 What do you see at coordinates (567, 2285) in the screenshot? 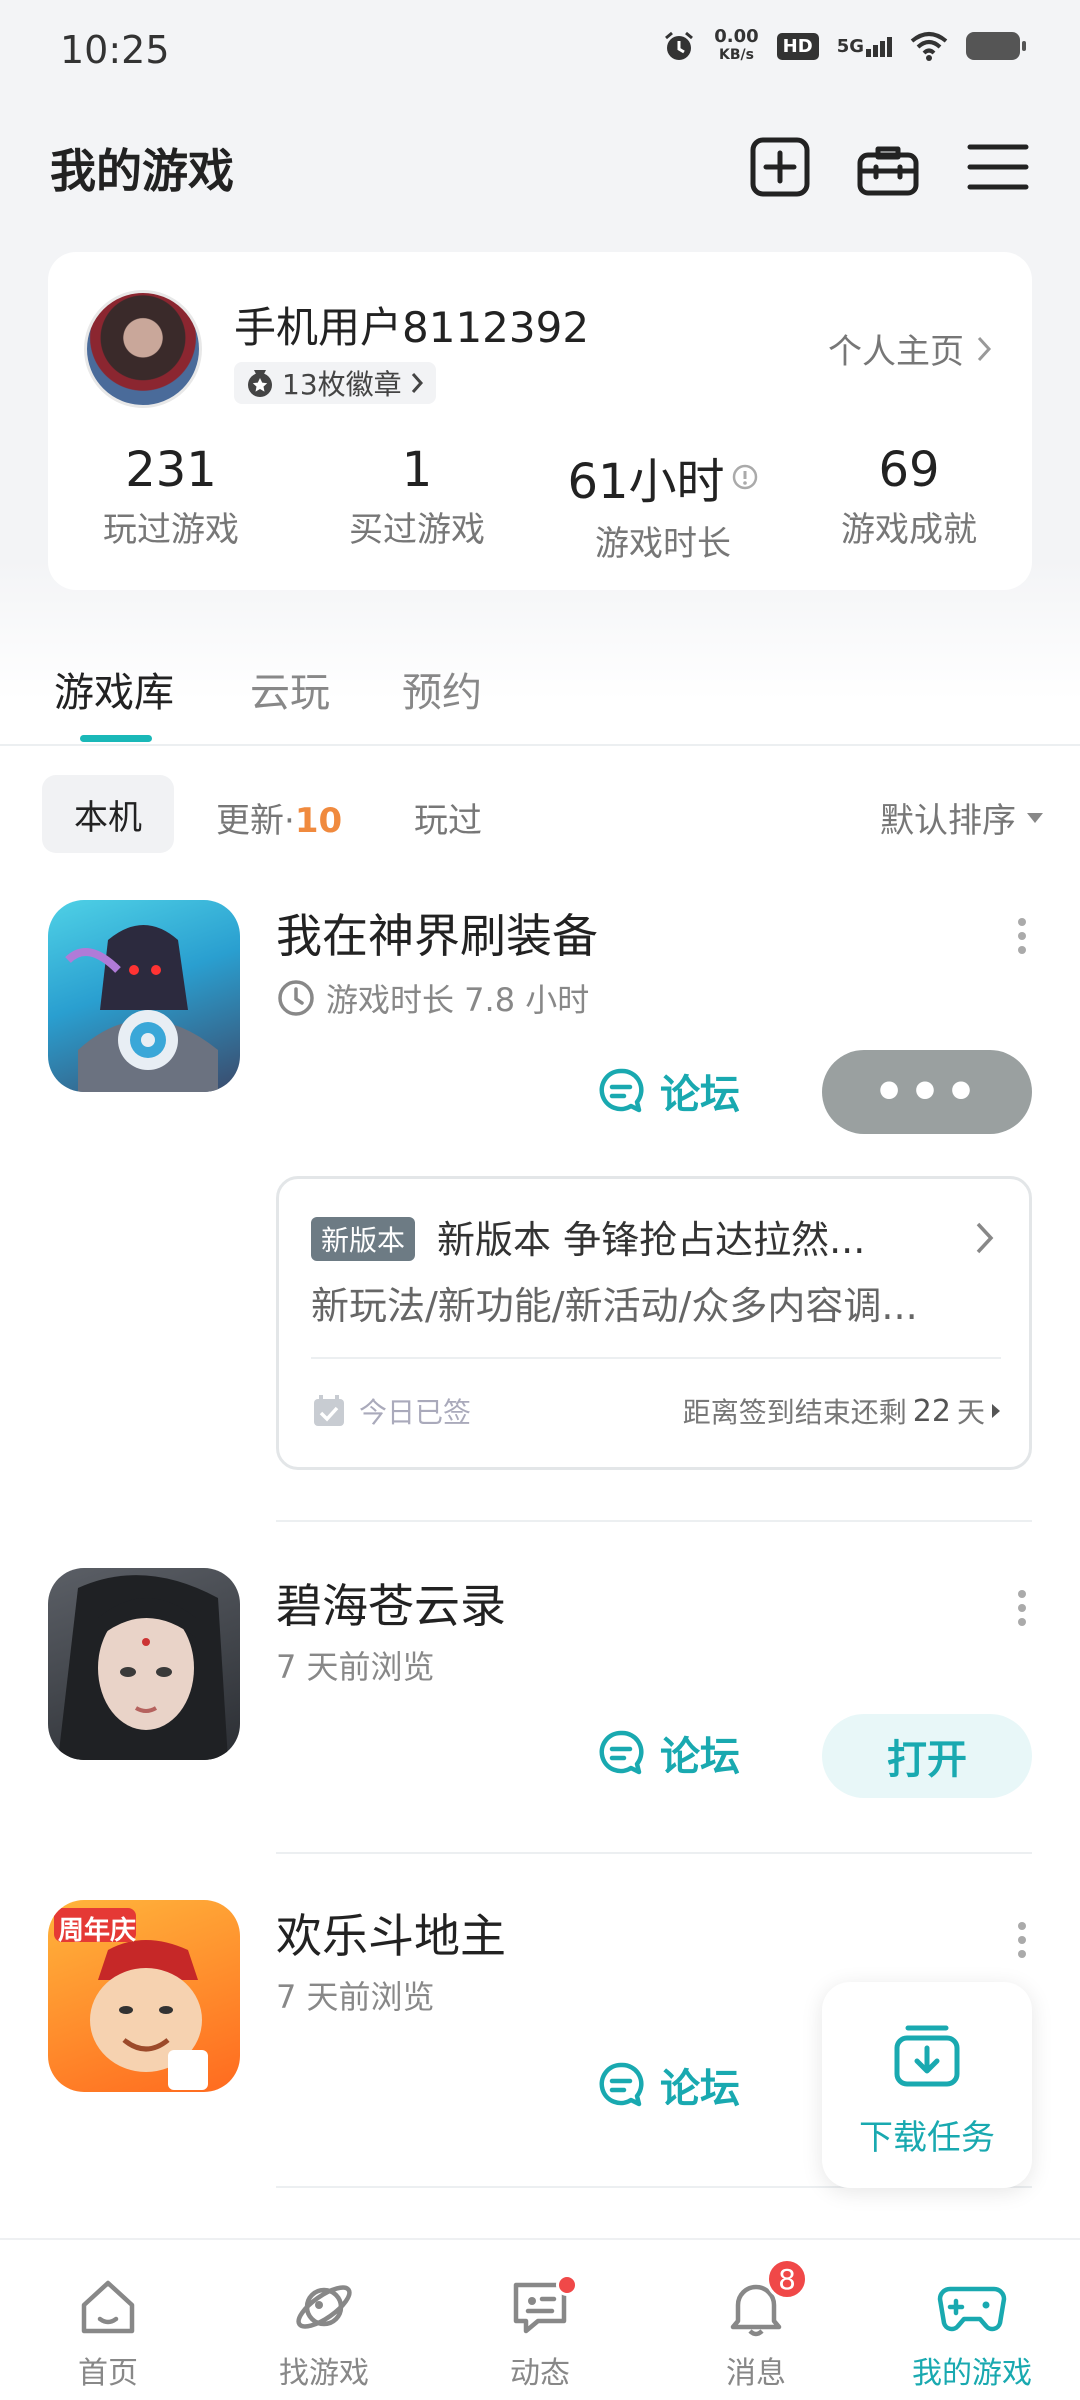
I see `notification-dot` at bounding box center [567, 2285].